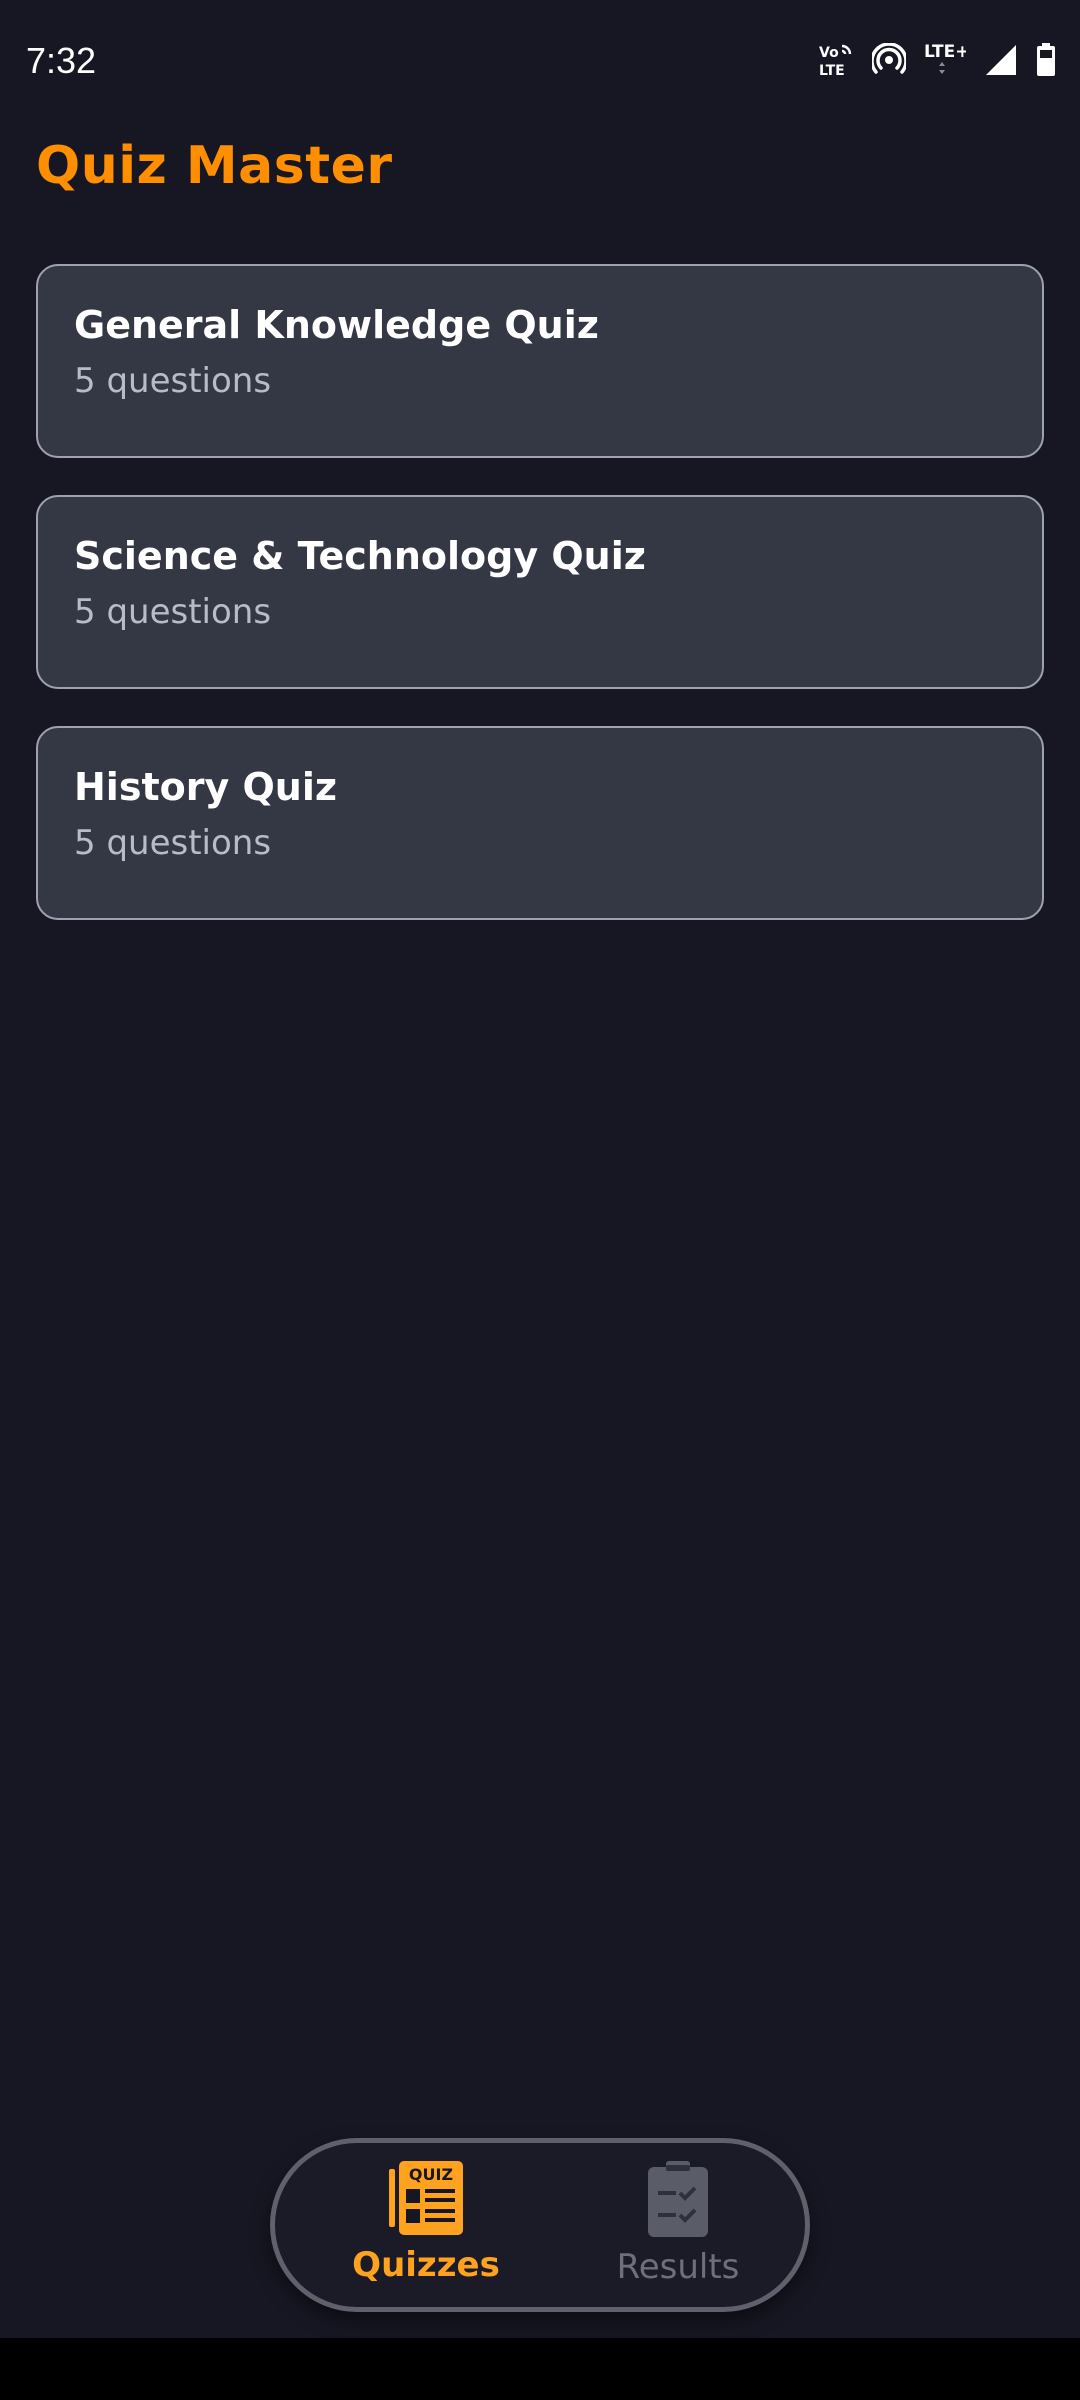 This screenshot has height=2400, width=1080. What do you see at coordinates (431, 2174) in the screenshot?
I see `quiz-icon-text: QUIZ` at bounding box center [431, 2174].